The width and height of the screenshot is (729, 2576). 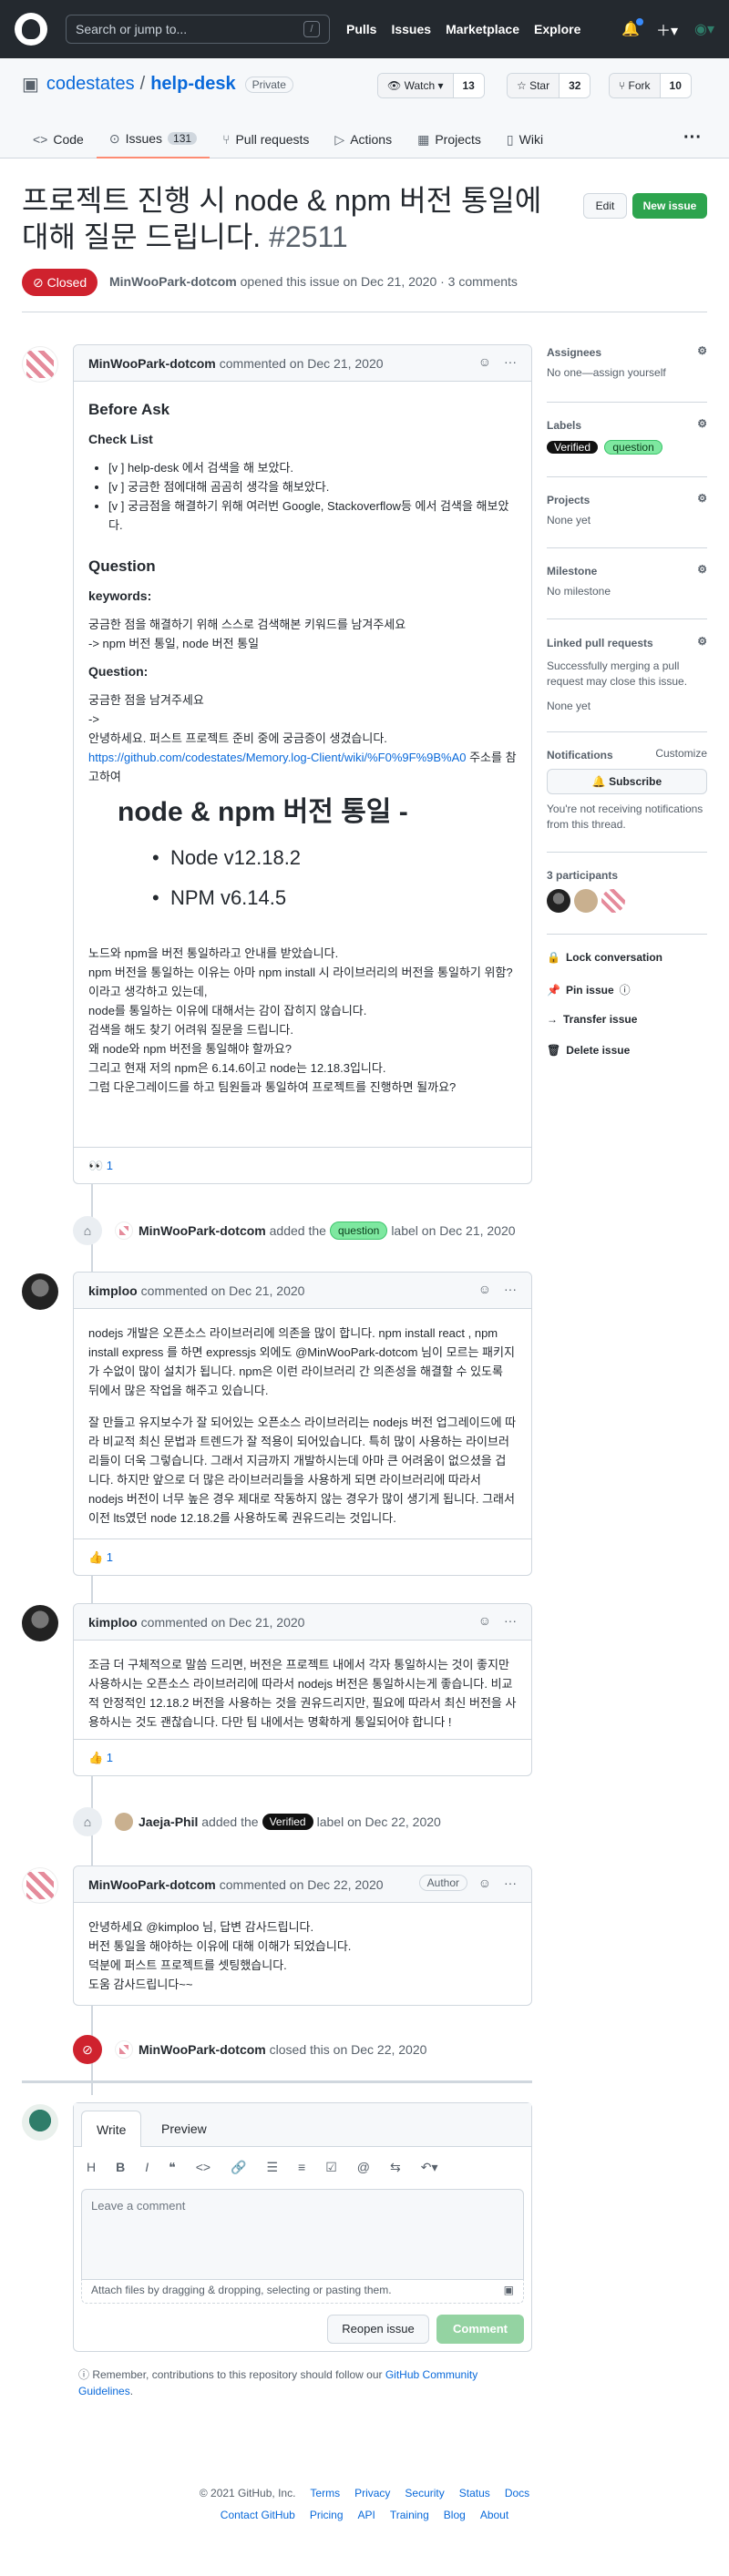 I want to click on tab-wiki: ▯ Wiki, so click(x=525, y=139).